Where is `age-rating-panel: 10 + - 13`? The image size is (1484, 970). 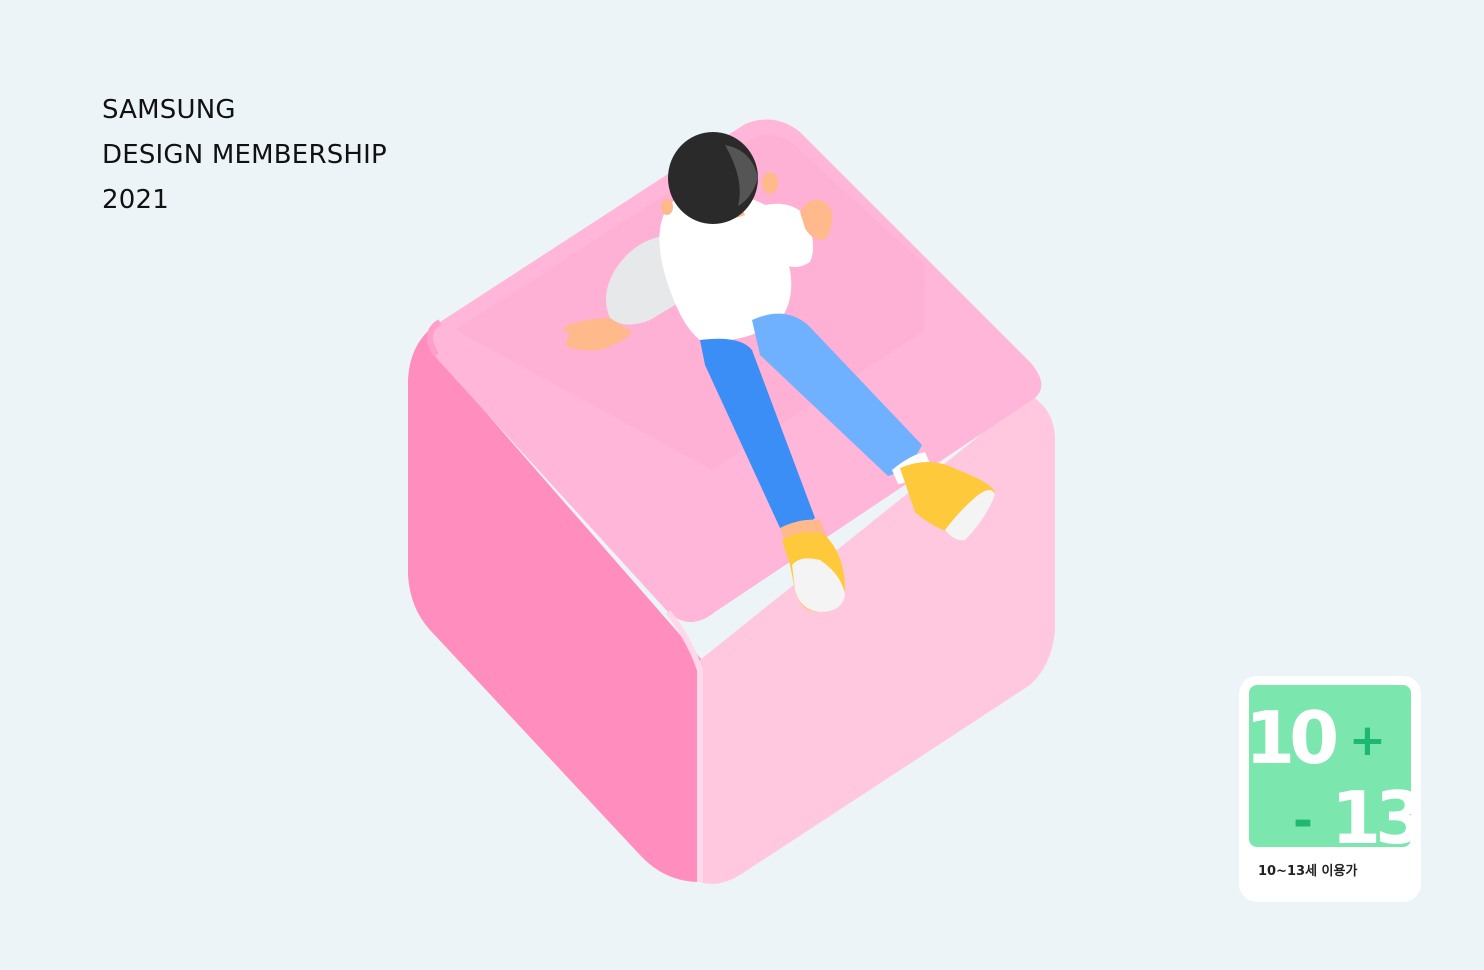 age-rating-panel: 10 + - 13 is located at coordinates (1330, 766).